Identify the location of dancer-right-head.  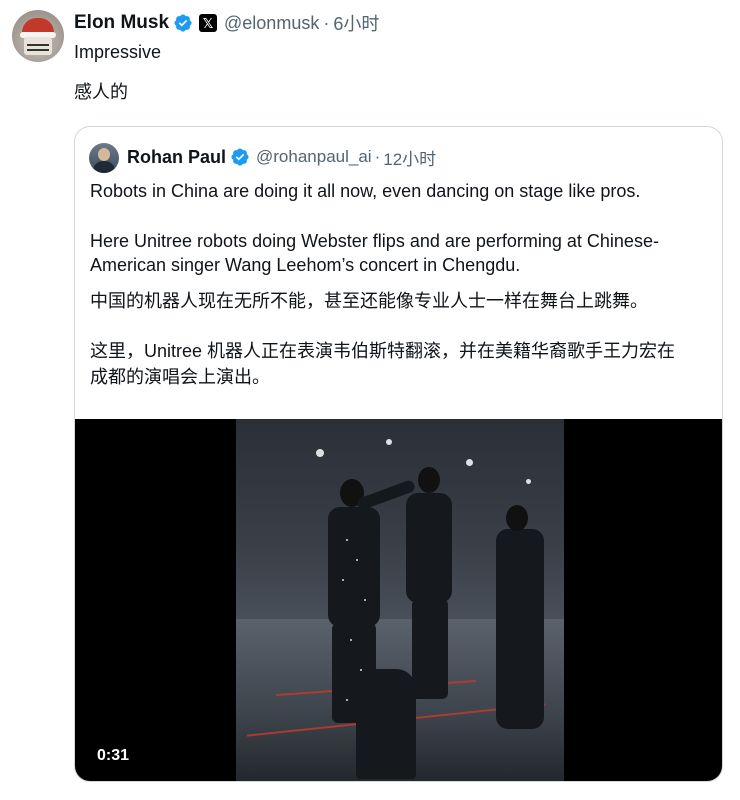
(517, 518).